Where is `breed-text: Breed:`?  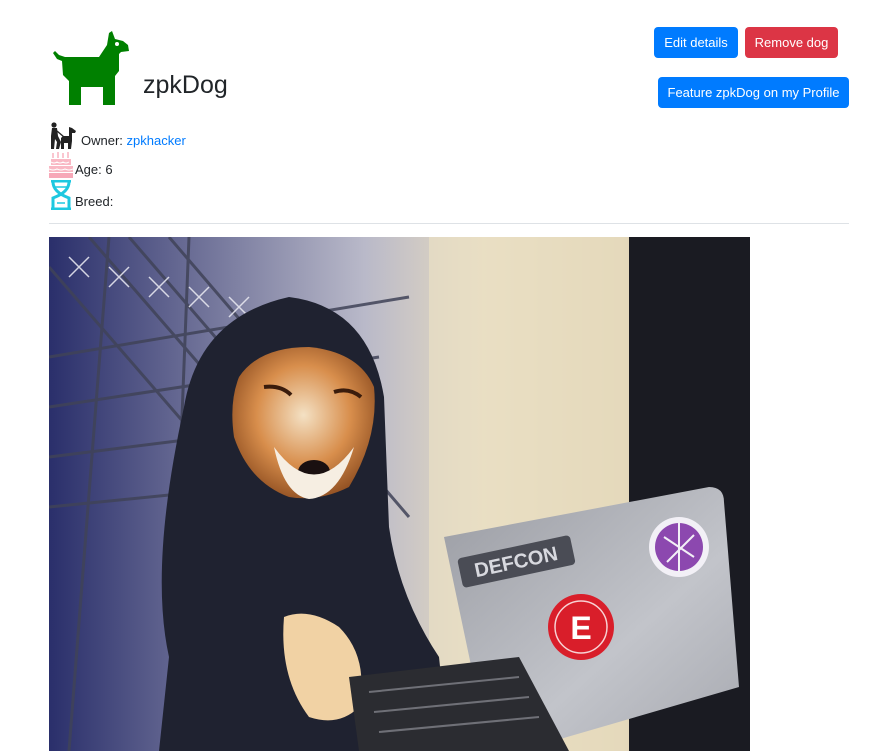 breed-text: Breed: is located at coordinates (94, 201).